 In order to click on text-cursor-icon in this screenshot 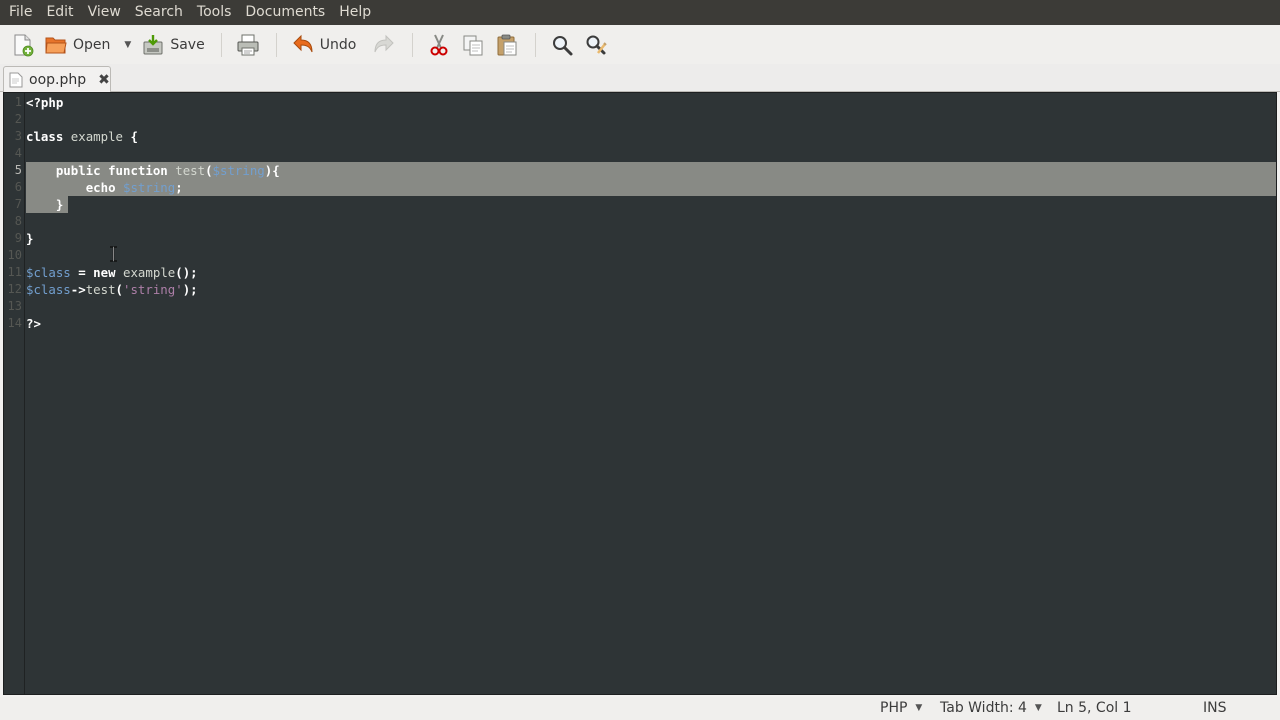, I will do `click(113, 254)`.